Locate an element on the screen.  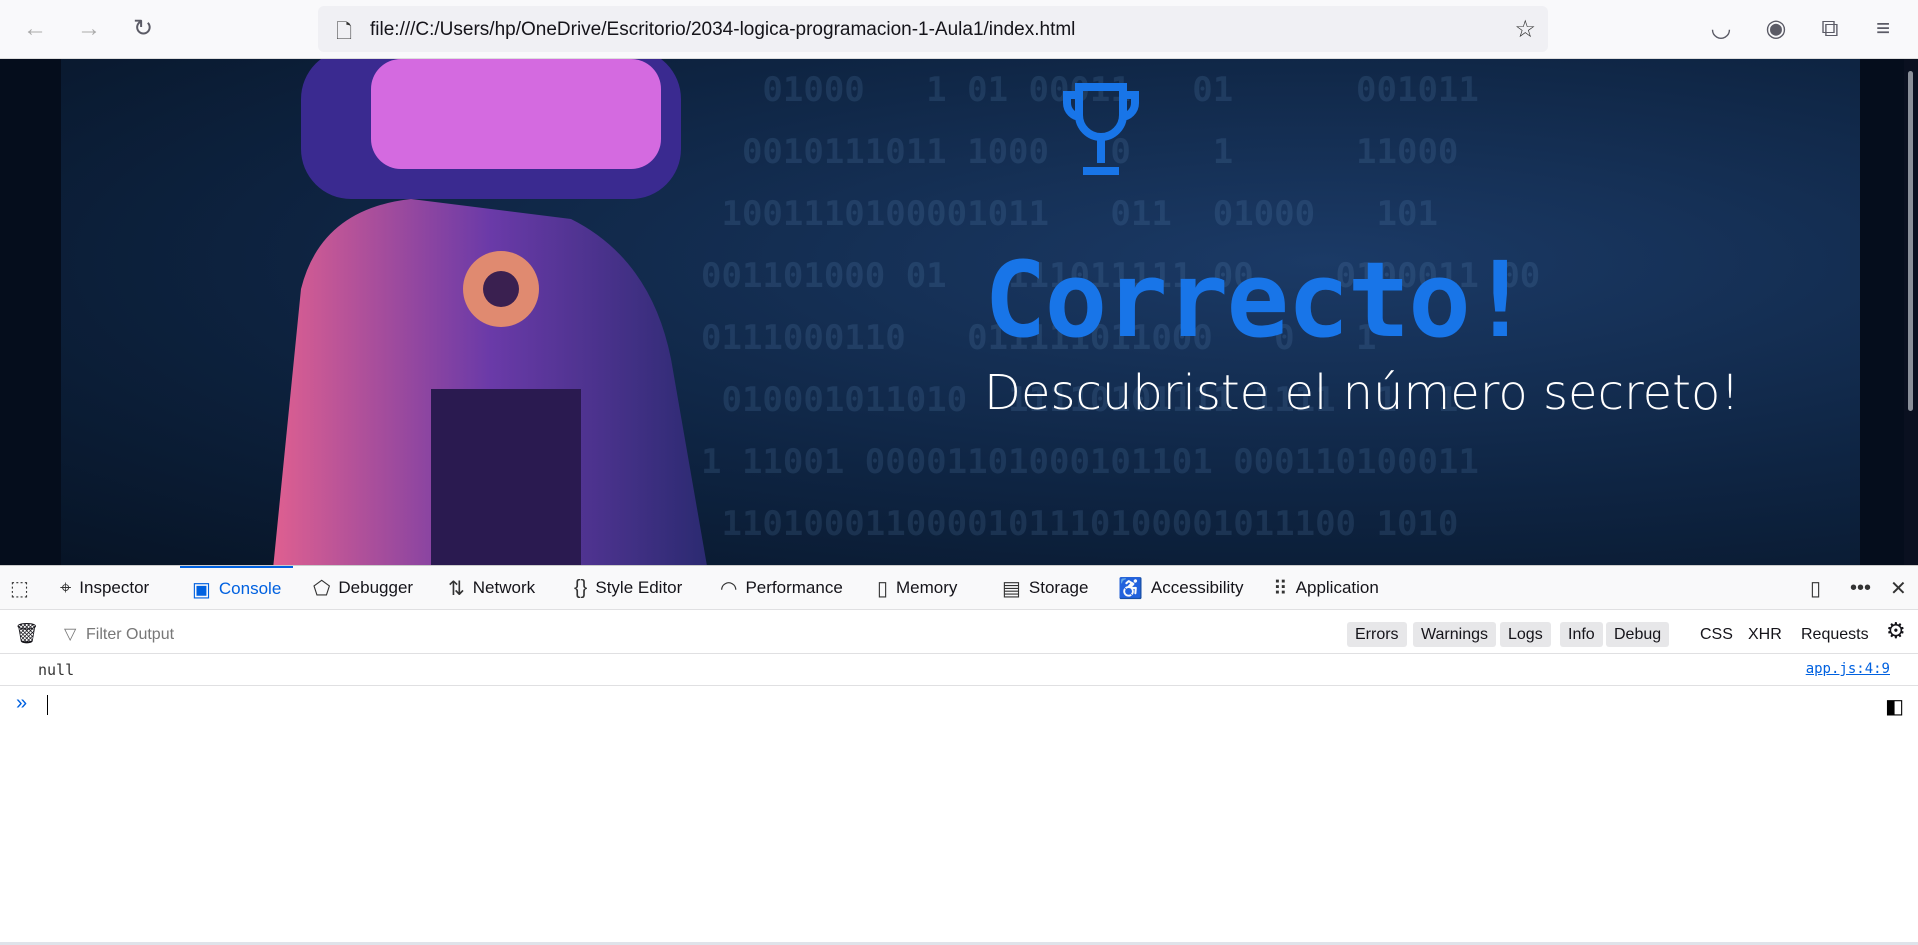
text-cursor is located at coordinates (47, 705).